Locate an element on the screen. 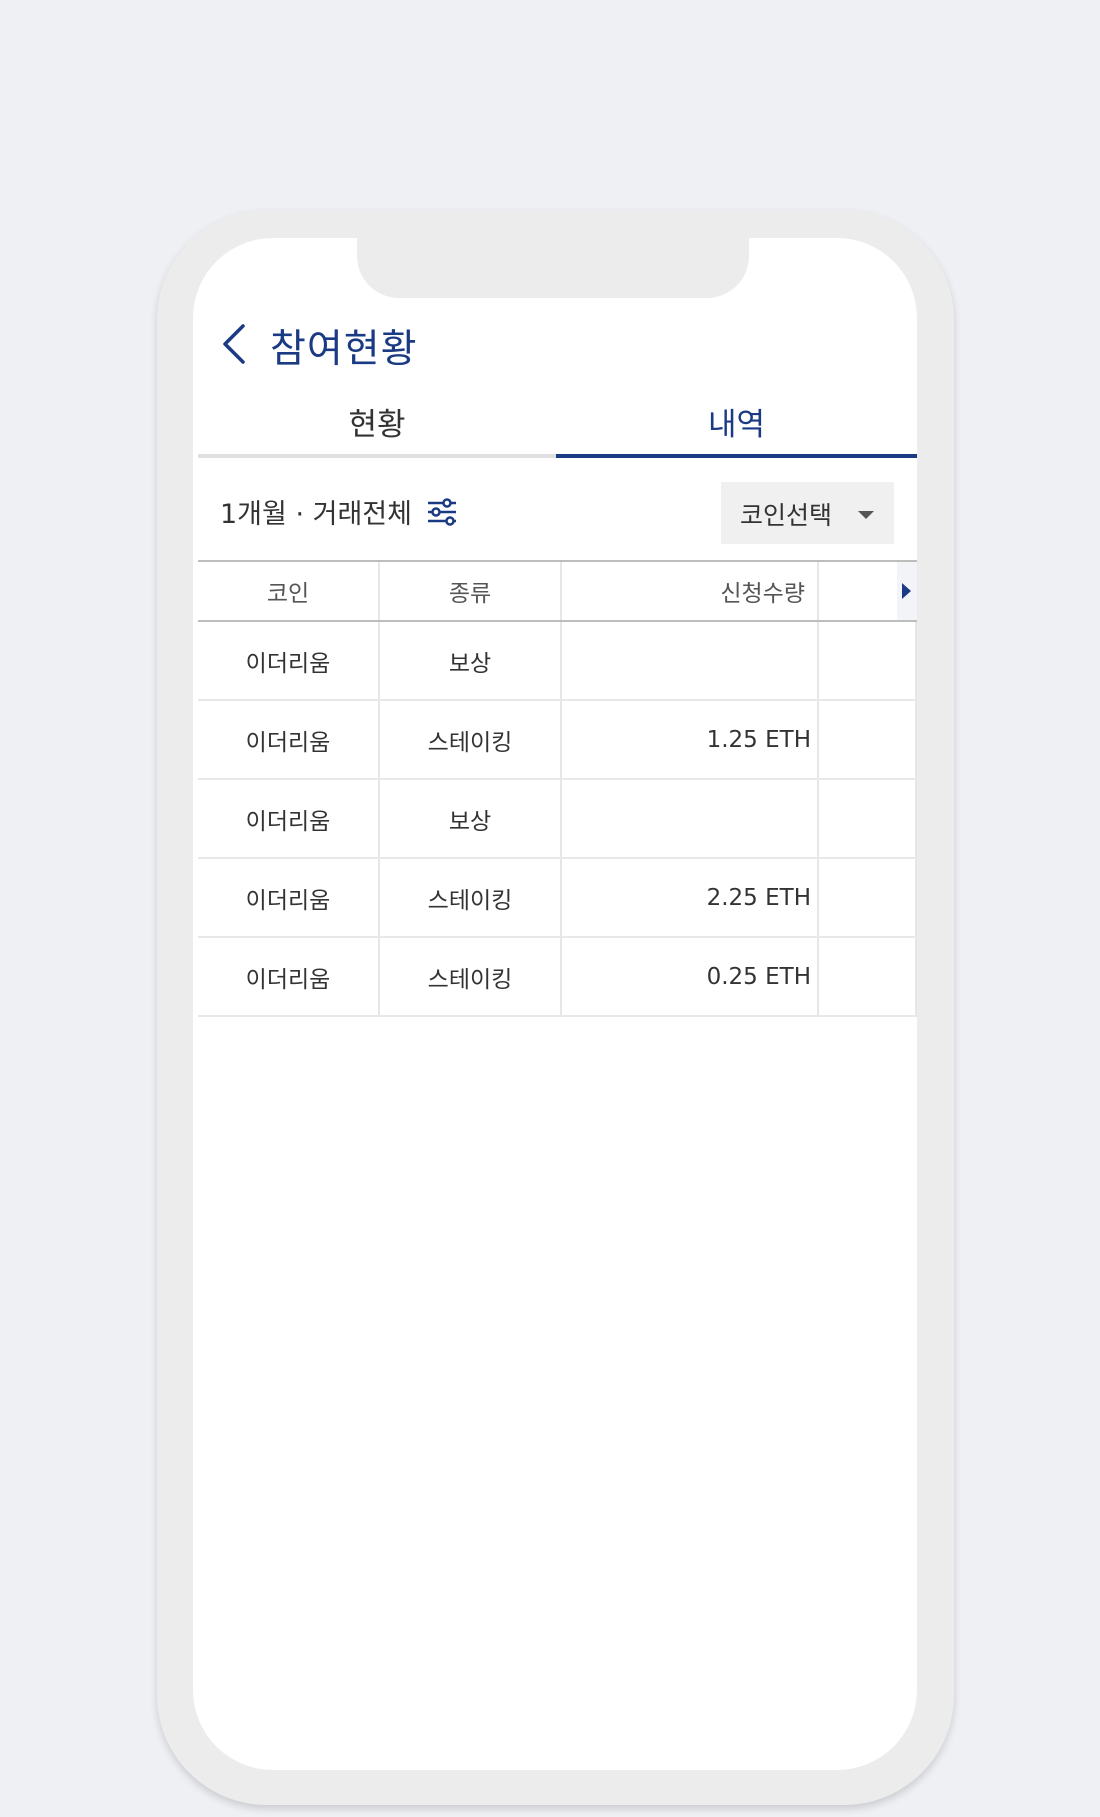  period-filter-button: 1개월 · 거래전체 is located at coordinates (339, 511).